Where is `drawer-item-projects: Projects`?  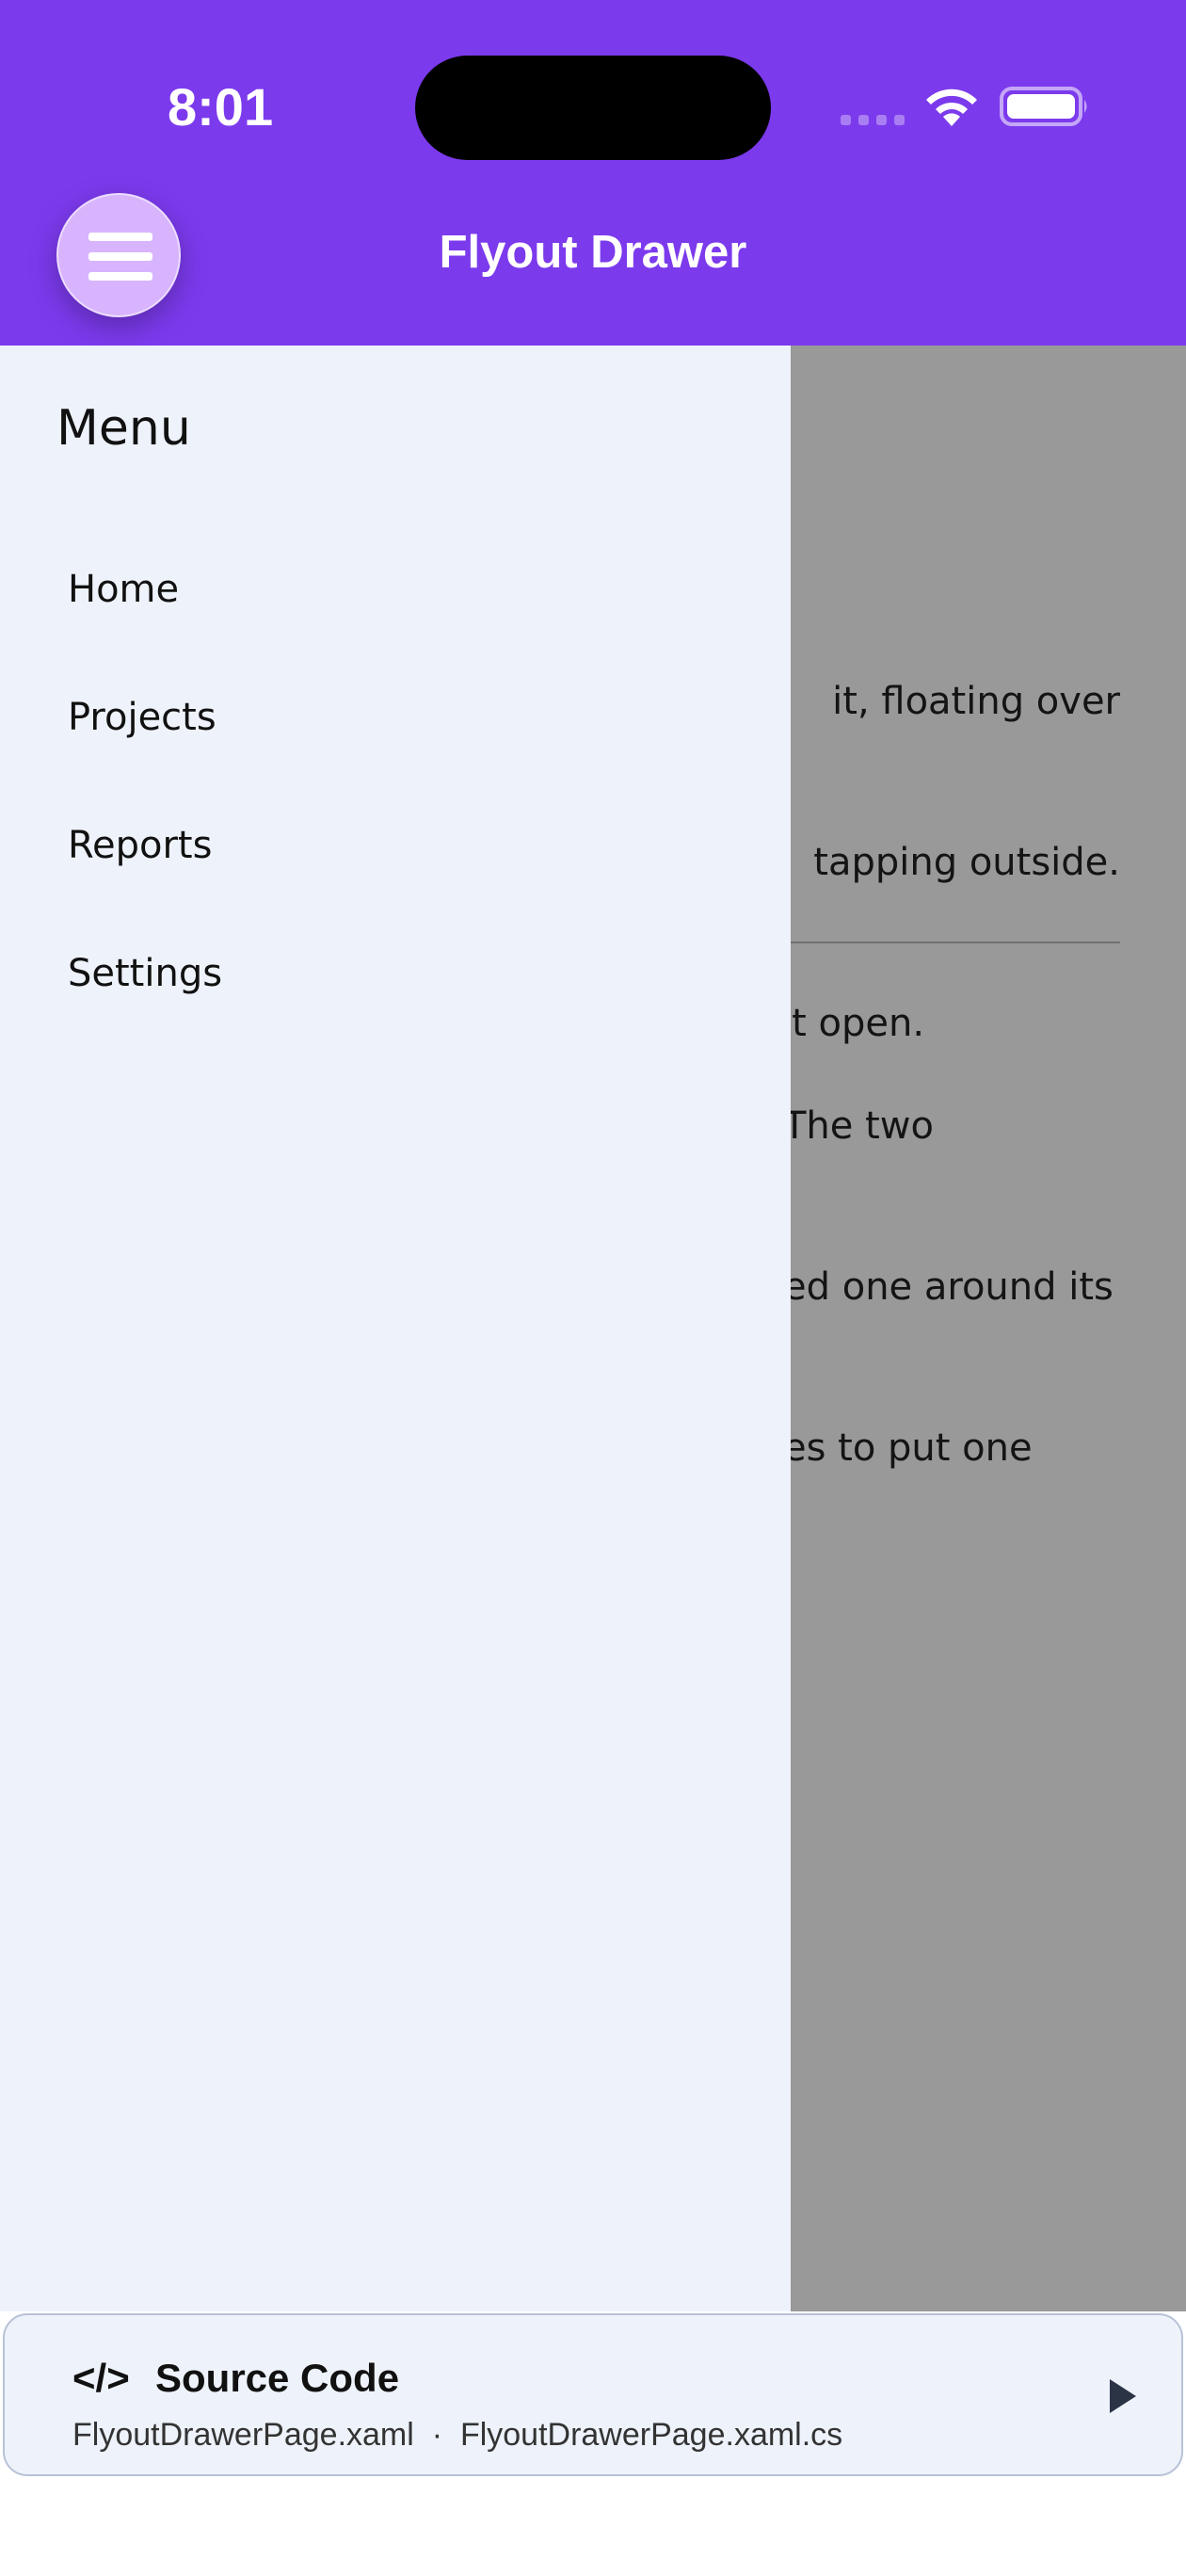 drawer-item-projects: Projects is located at coordinates (397, 717).